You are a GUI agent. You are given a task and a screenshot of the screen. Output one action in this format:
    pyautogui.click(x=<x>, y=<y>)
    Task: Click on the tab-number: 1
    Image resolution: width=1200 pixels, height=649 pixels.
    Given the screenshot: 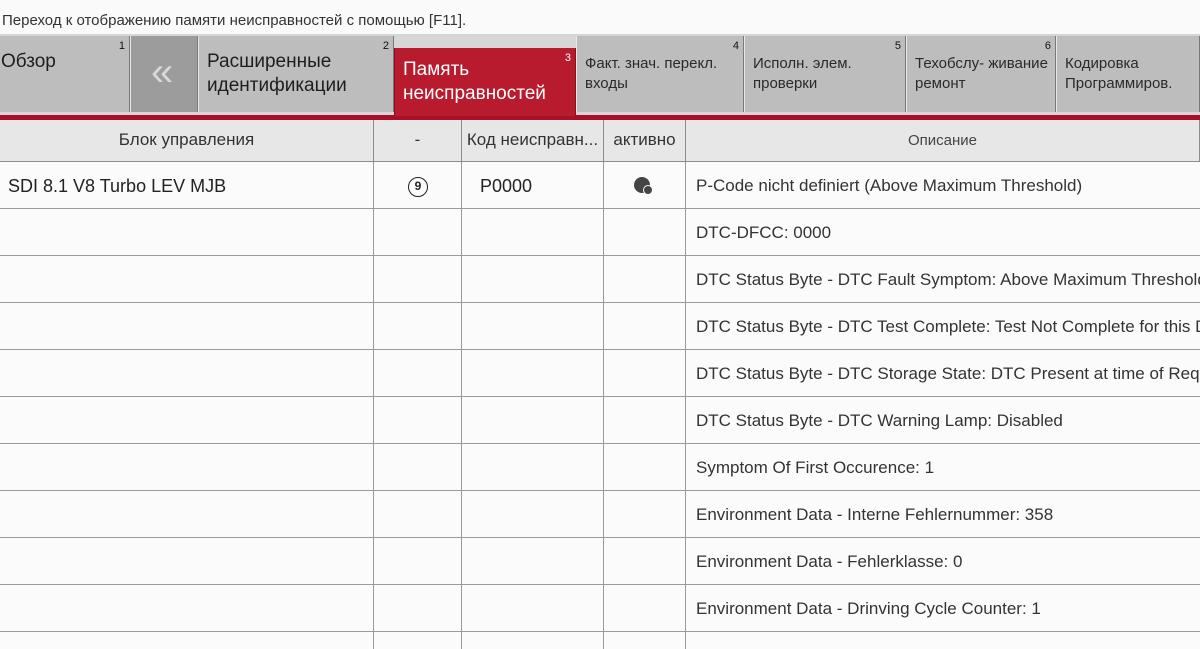 What is the action you would take?
    pyautogui.click(x=121, y=46)
    